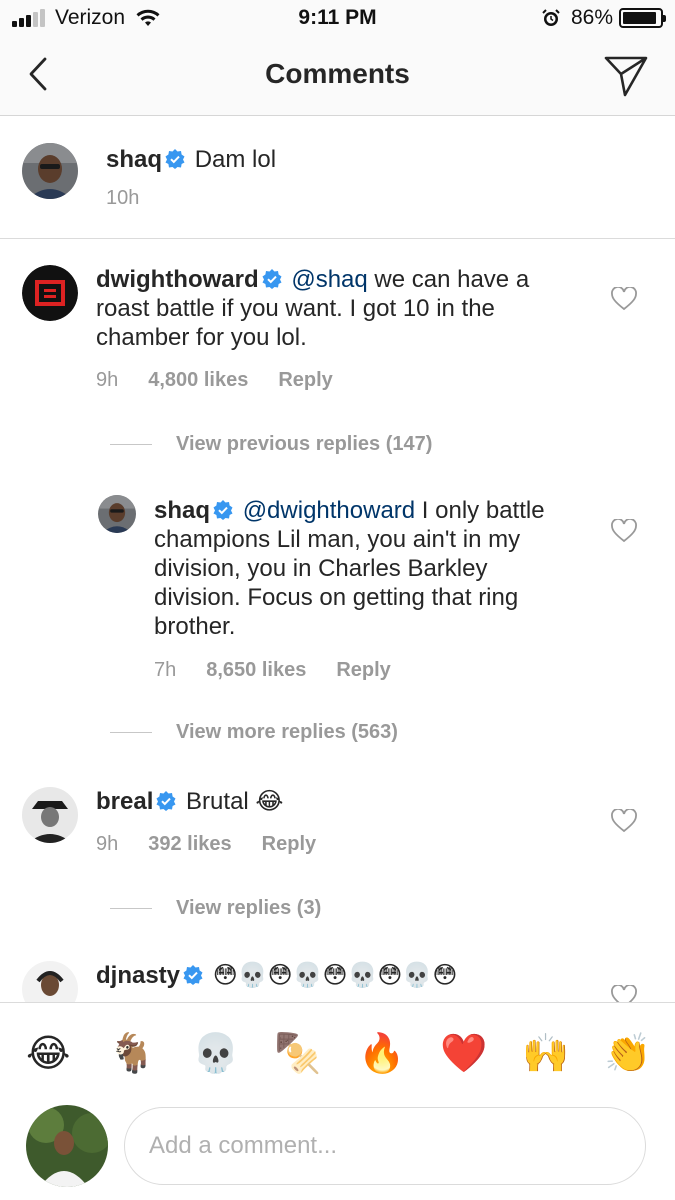 This screenshot has width=675, height=1200. Describe the element at coordinates (627, 1053) in the screenshot. I see `emoji-button: 👏` at that location.